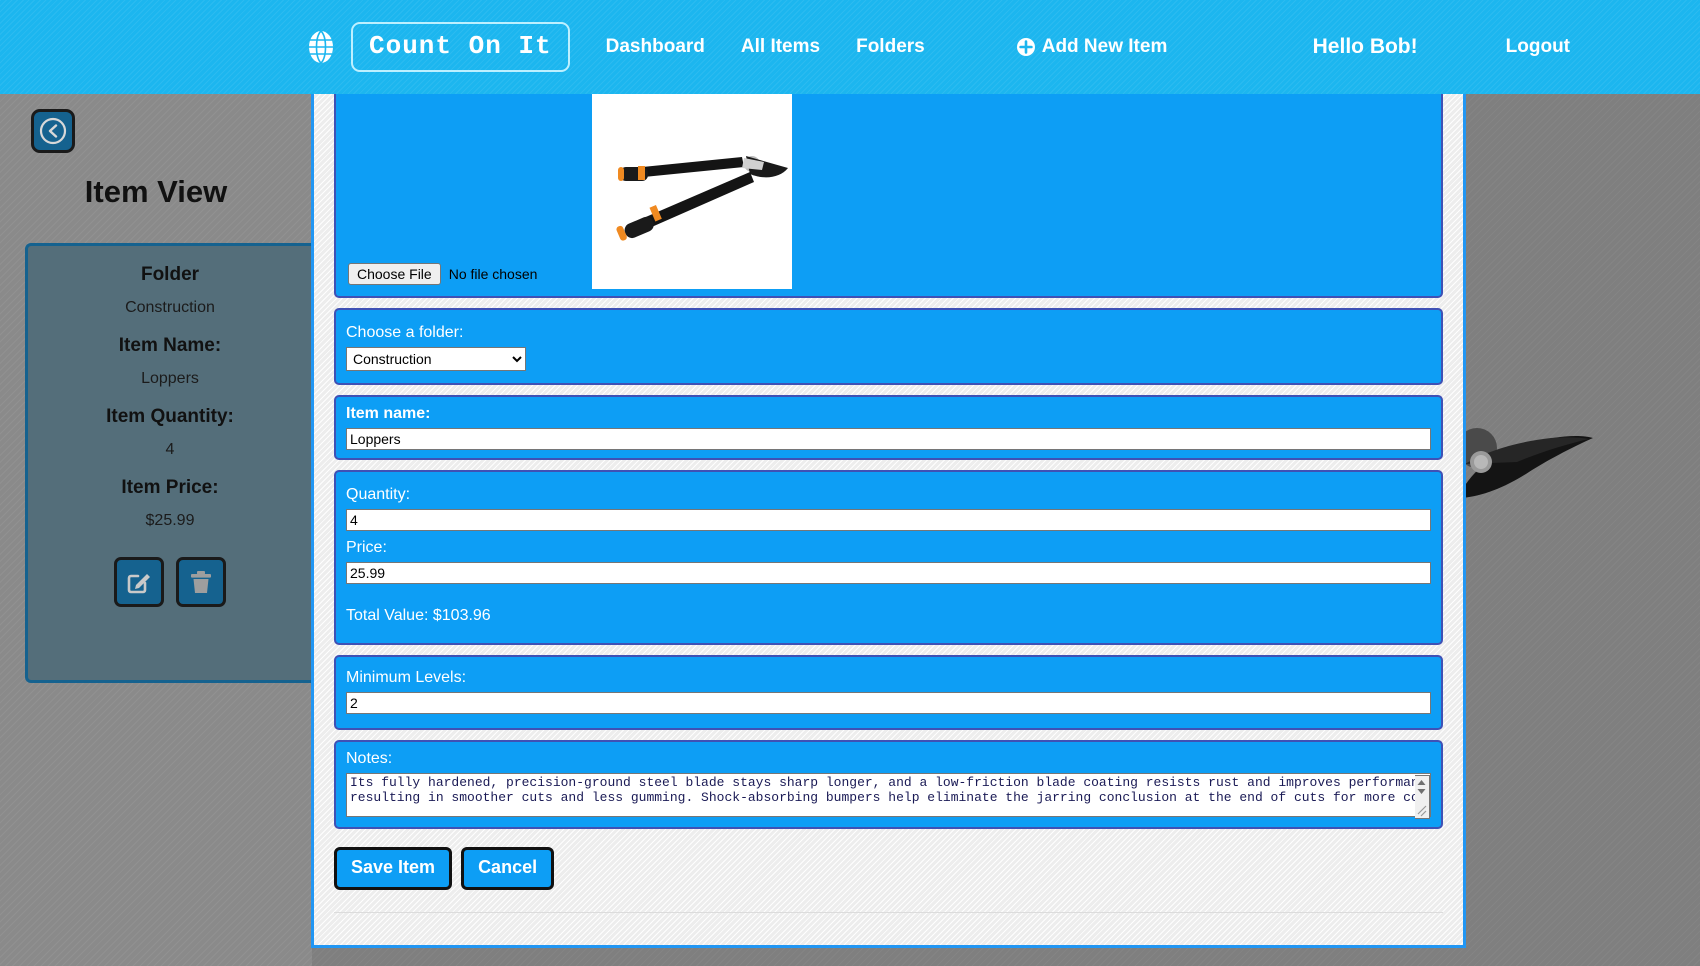 The height and width of the screenshot is (966, 1700). Describe the element at coordinates (1525, 463) in the screenshot. I see `background-product-photo` at that location.